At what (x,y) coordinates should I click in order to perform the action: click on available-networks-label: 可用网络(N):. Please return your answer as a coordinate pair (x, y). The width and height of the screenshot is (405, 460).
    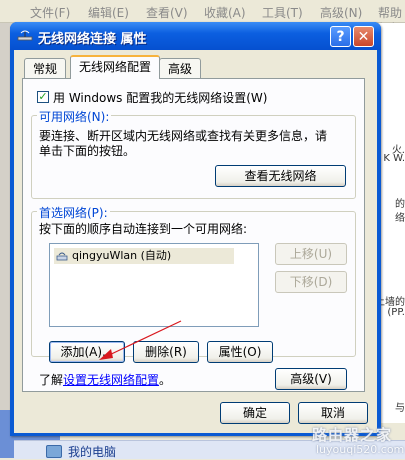
    Looking at the image, I should click on (74, 116).